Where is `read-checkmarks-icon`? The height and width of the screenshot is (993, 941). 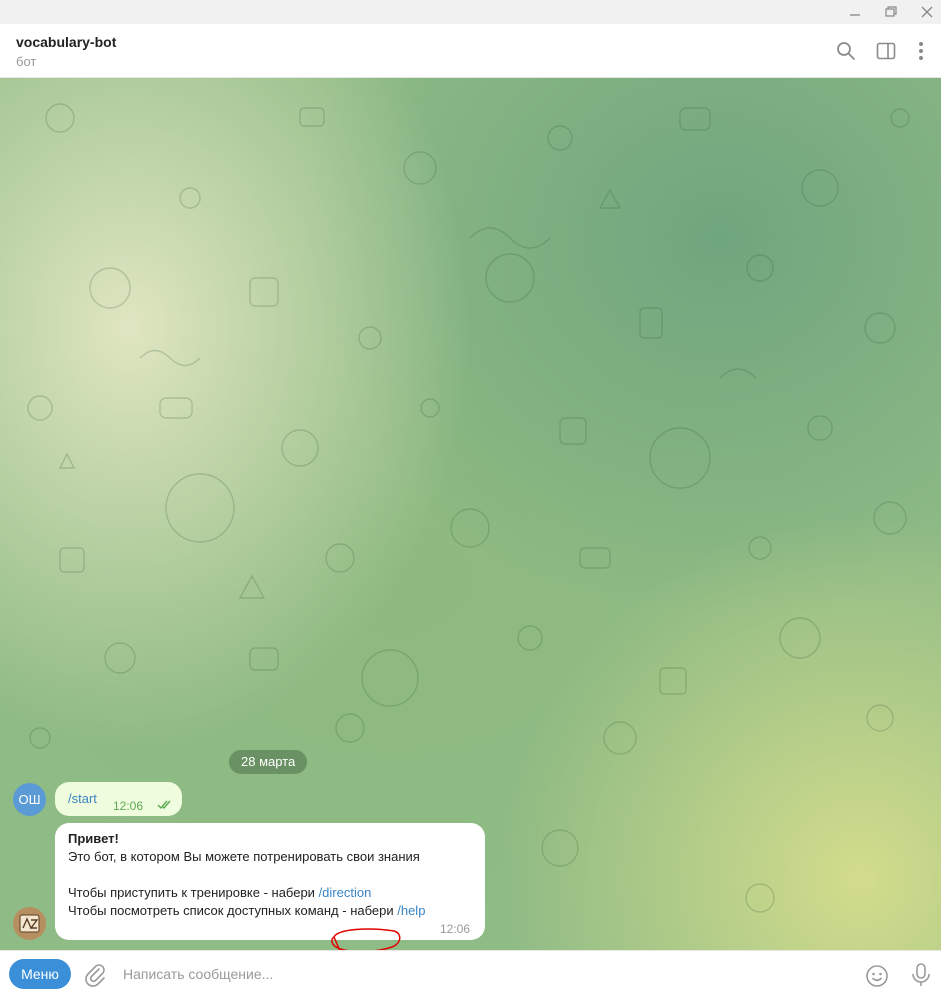 read-checkmarks-icon is located at coordinates (164, 805).